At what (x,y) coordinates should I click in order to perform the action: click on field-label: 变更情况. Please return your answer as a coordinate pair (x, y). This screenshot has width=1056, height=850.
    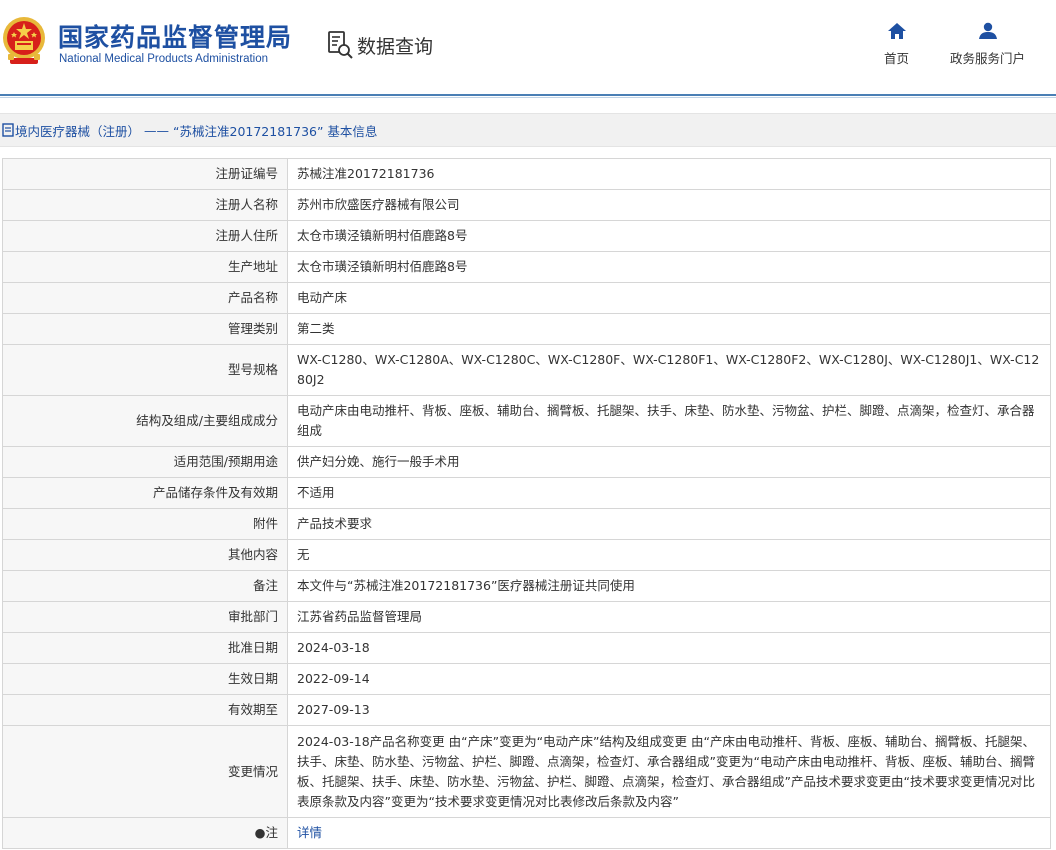
    Looking at the image, I should click on (145, 771).